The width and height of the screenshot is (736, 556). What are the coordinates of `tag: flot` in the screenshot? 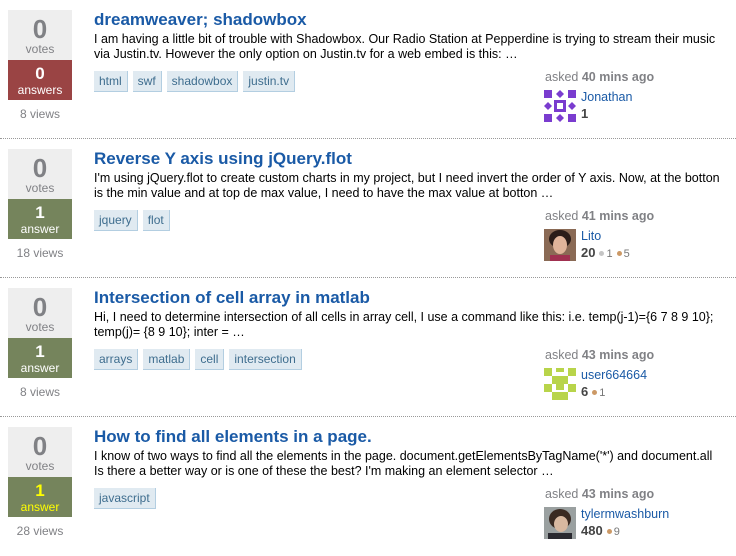 It's located at (156, 220).